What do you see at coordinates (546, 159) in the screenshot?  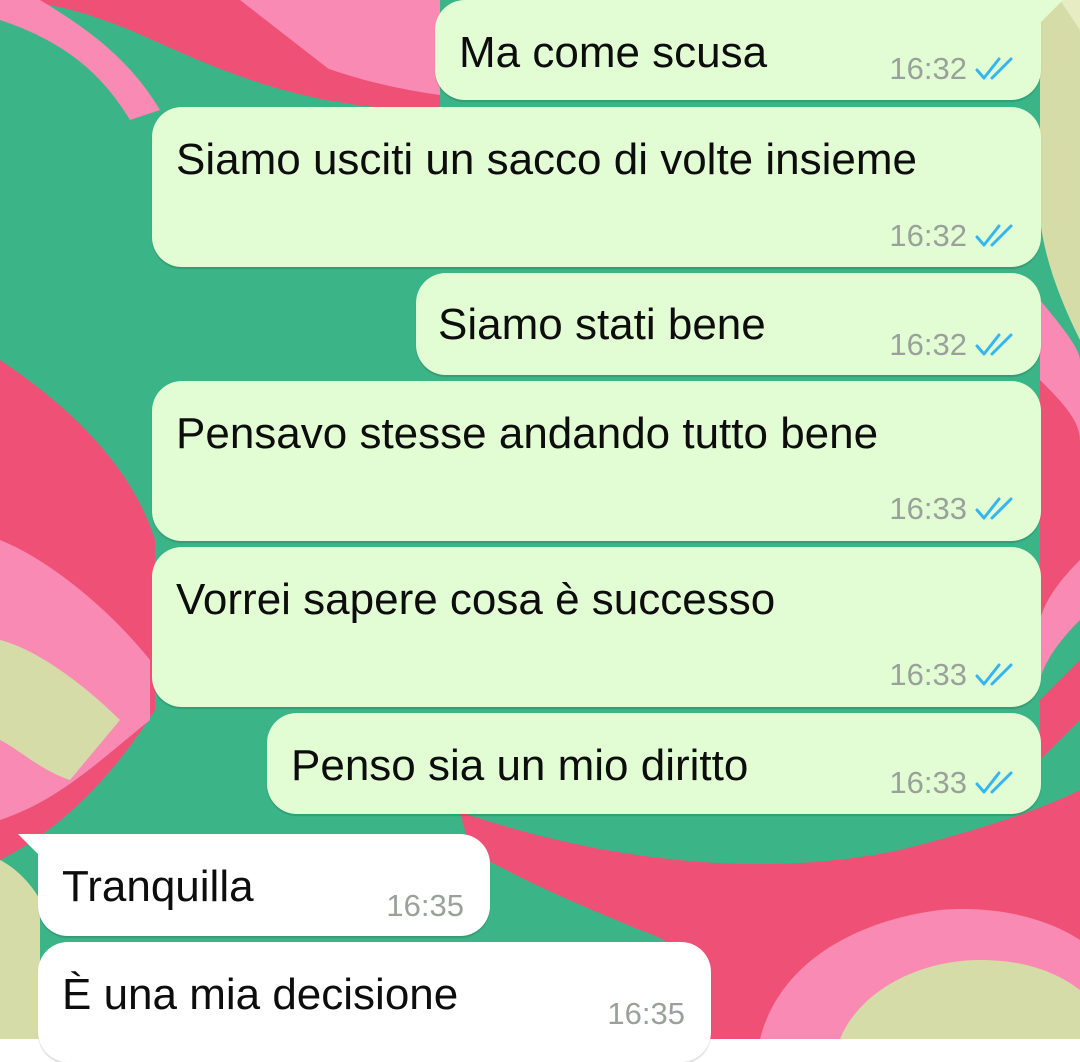 I see `message-text: Siamo usciti un sacco di volte insieme` at bounding box center [546, 159].